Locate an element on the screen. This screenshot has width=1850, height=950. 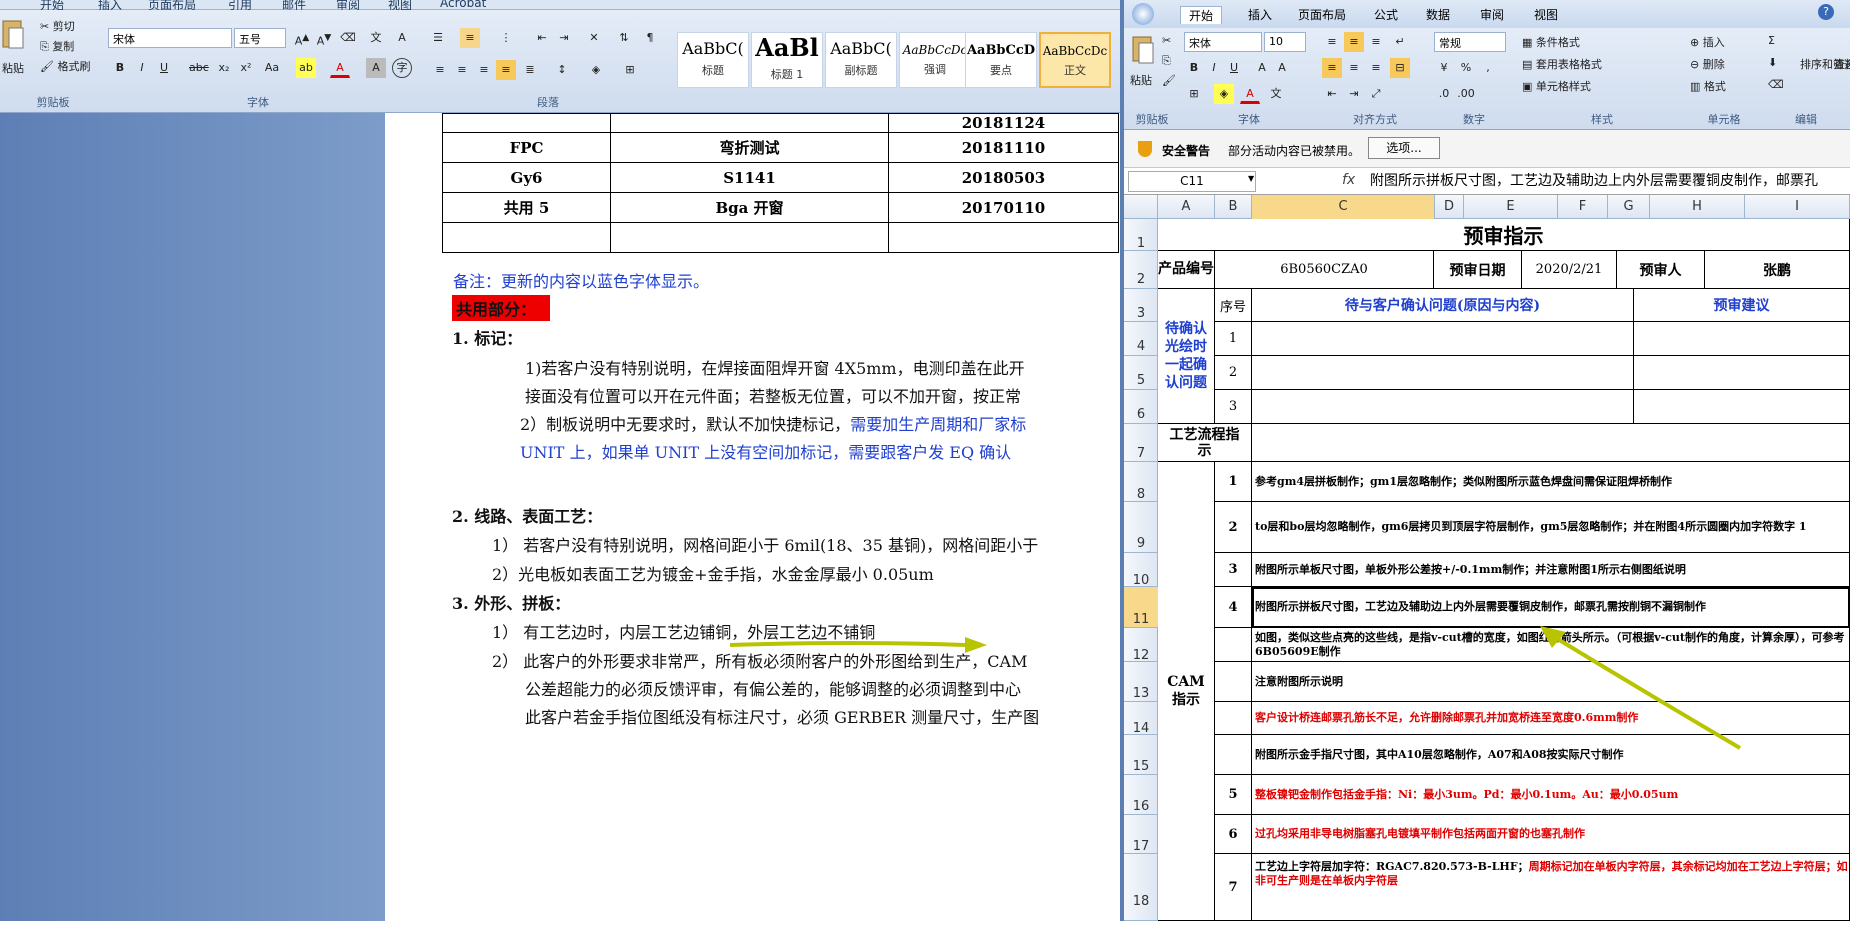
sheet-title: 预审指示 is located at coordinates (1504, 235).